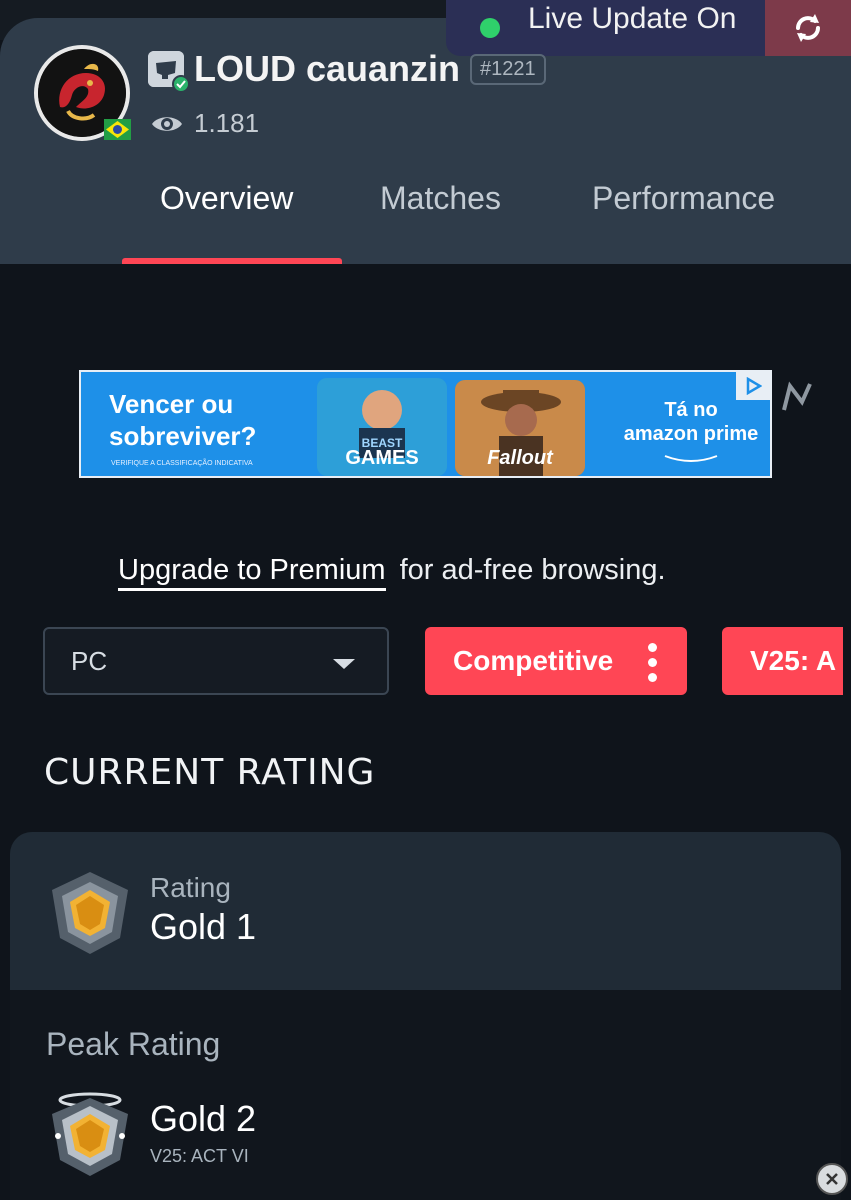 This screenshot has height=1200, width=851. Describe the element at coordinates (133, 1044) in the screenshot. I see `peak-rating-label: Peak Rating` at that location.